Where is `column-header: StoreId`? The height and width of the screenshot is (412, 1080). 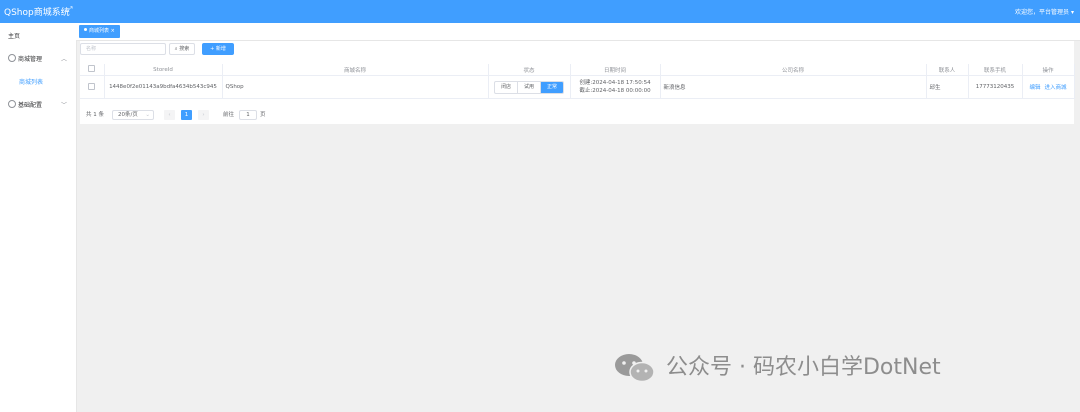
column-header: StoreId is located at coordinates (163, 70).